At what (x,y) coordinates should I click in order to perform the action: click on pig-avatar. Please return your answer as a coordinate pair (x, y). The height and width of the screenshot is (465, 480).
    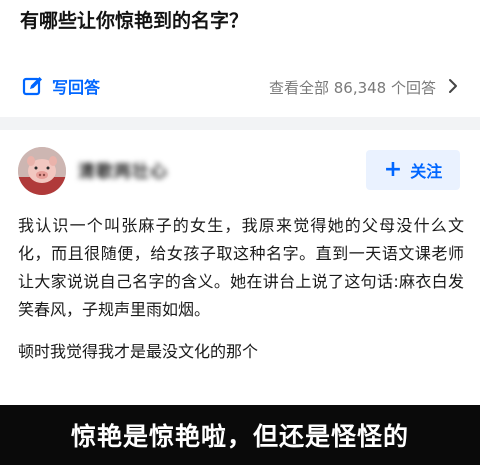
    Looking at the image, I should click on (42, 171).